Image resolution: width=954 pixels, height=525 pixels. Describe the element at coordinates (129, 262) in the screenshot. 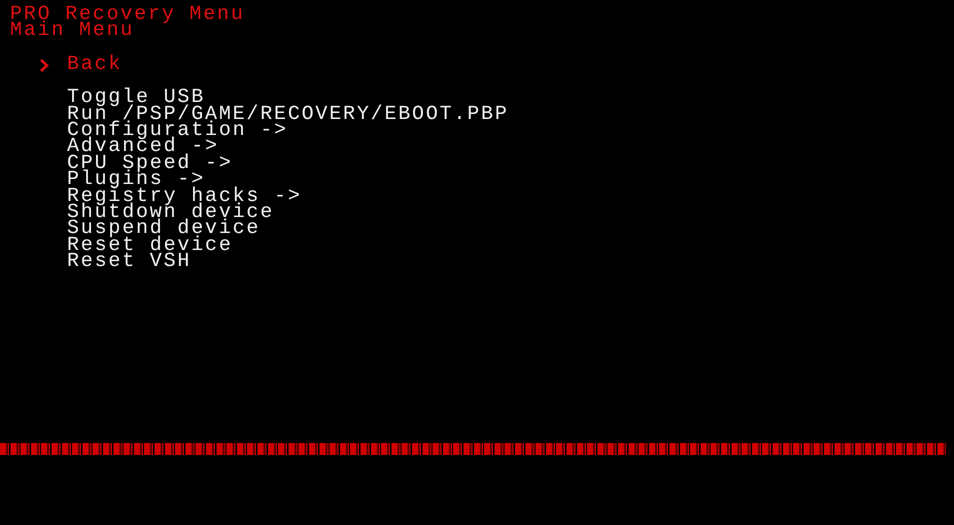

I see `menu-item: Reset VSH` at that location.